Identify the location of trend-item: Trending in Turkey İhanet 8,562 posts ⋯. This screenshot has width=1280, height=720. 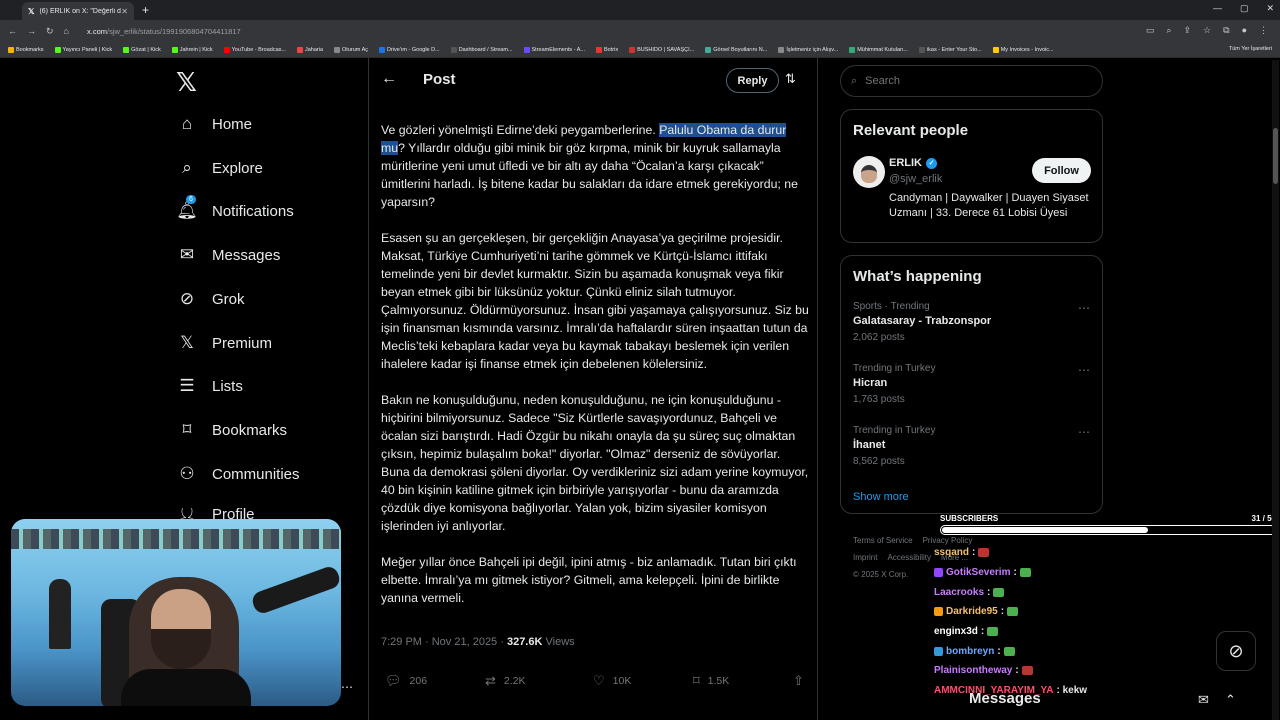
(971, 456).